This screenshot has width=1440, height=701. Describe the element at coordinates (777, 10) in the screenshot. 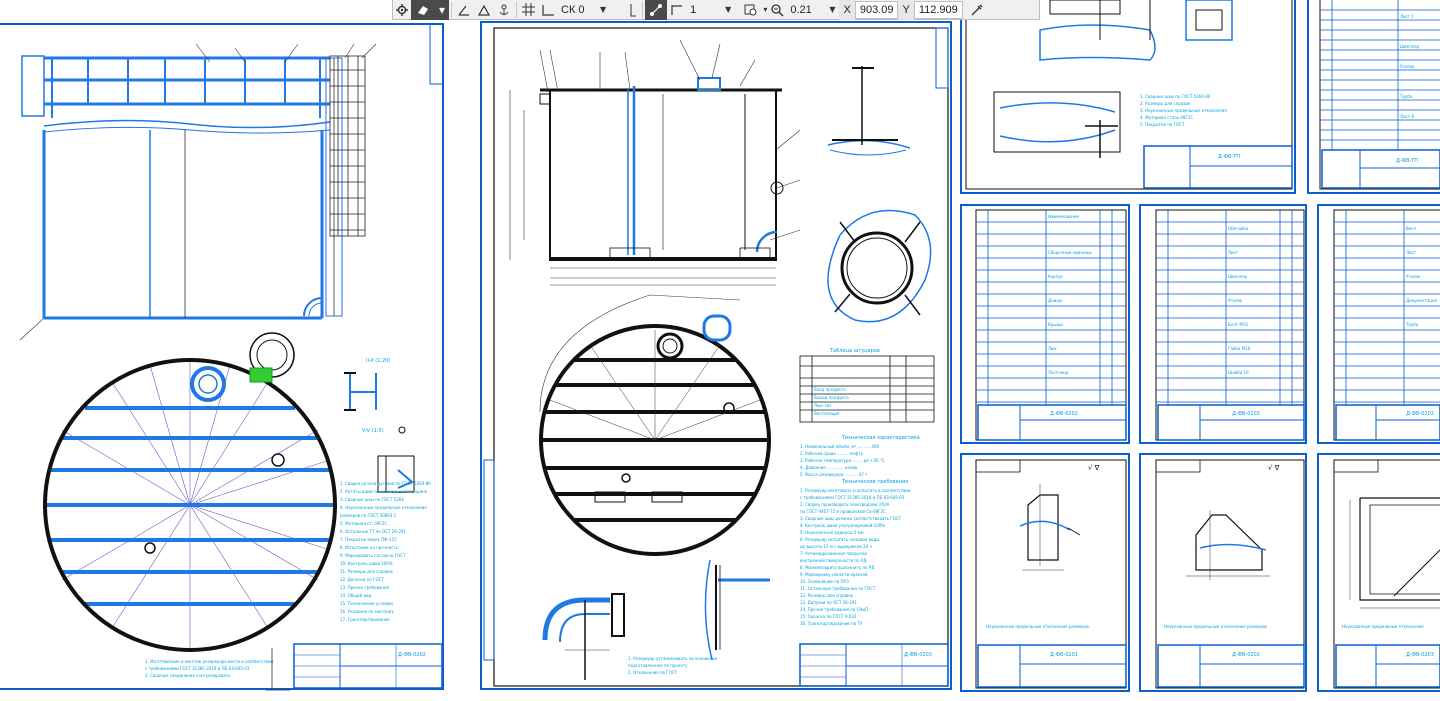

I see `zoom-icon` at that location.